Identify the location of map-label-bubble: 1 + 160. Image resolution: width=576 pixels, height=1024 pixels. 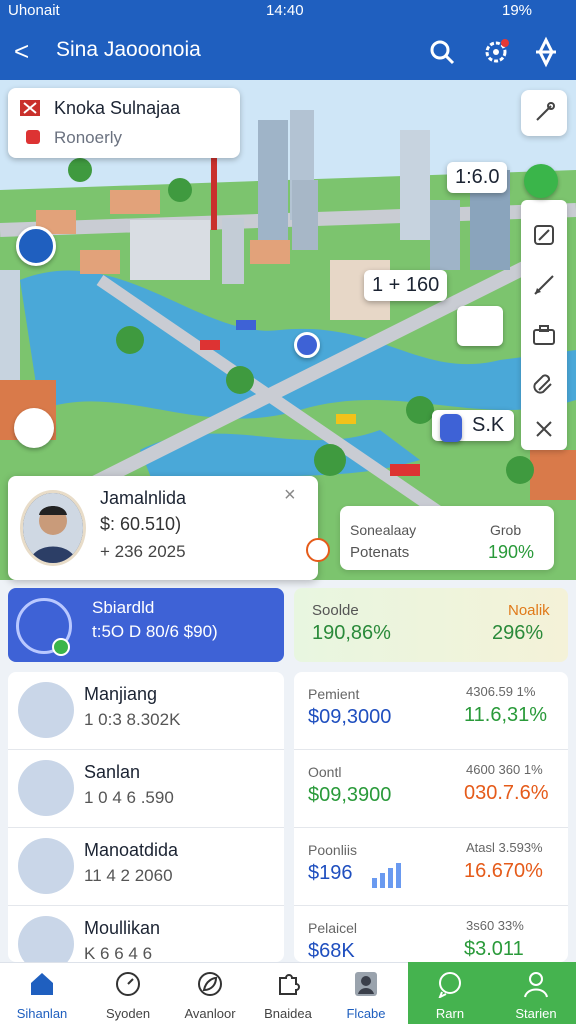
(406, 285).